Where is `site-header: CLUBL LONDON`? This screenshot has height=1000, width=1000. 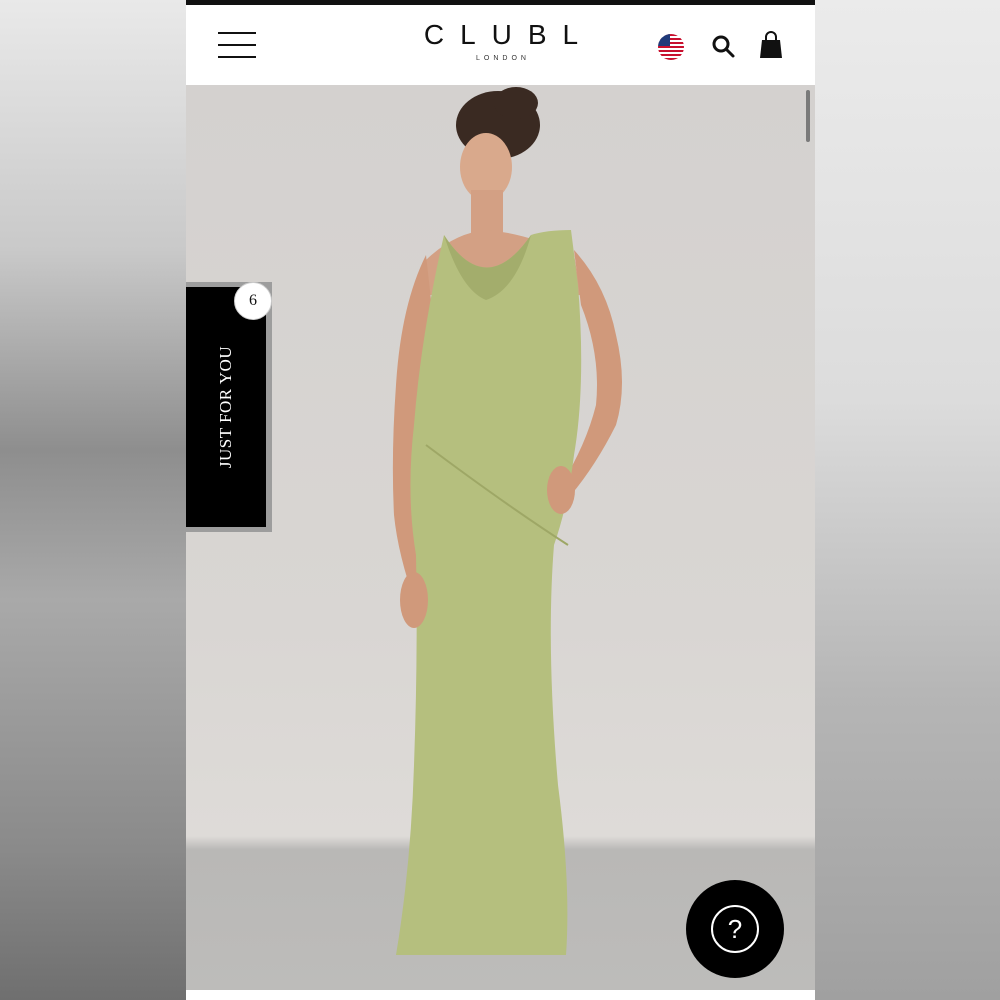 site-header: CLUBL LONDON is located at coordinates (500, 45).